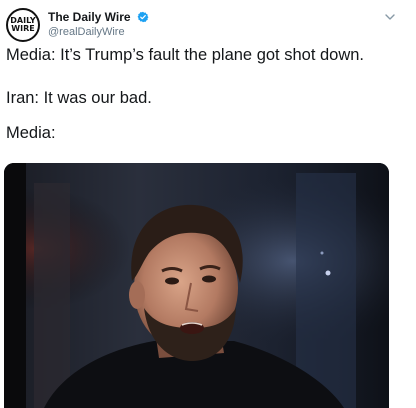 Image resolution: width=416 pixels, height=408 pixels. Describe the element at coordinates (143, 17) in the screenshot. I see `verified-badge-icon` at that location.